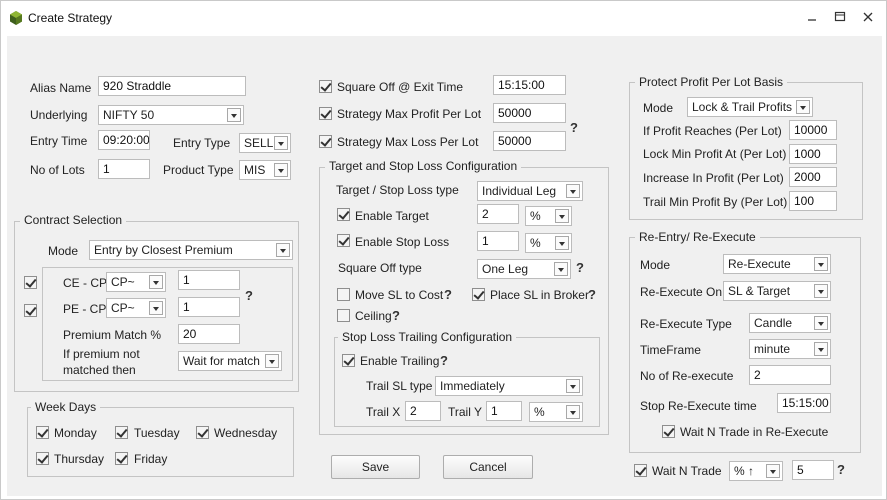 This screenshot has width=887, height=500. What do you see at coordinates (813, 201) in the screenshot?
I see `trail-min-profit-input: 100` at bounding box center [813, 201].